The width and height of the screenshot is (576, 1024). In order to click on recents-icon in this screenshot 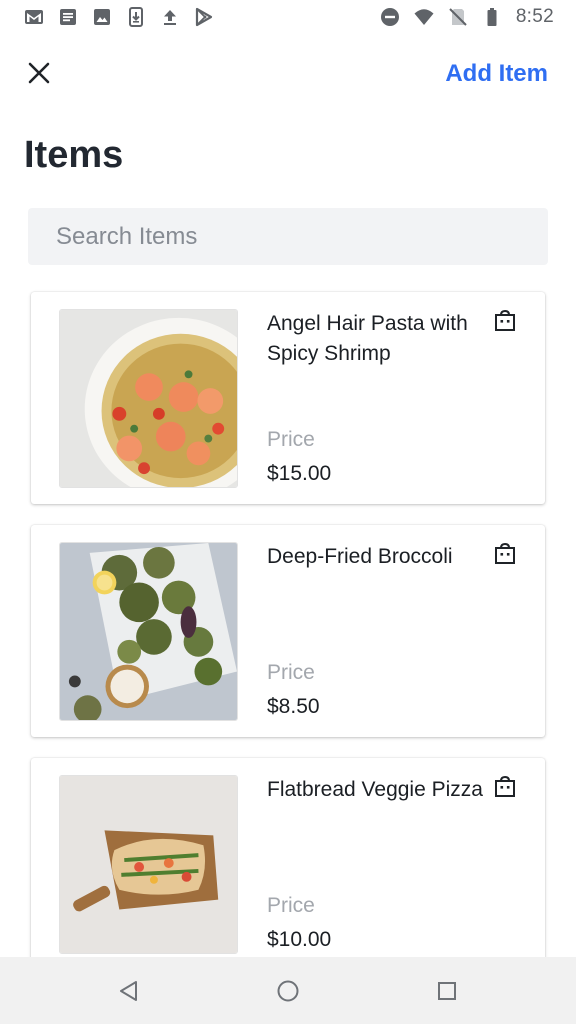, I will do `click(446, 990)`.